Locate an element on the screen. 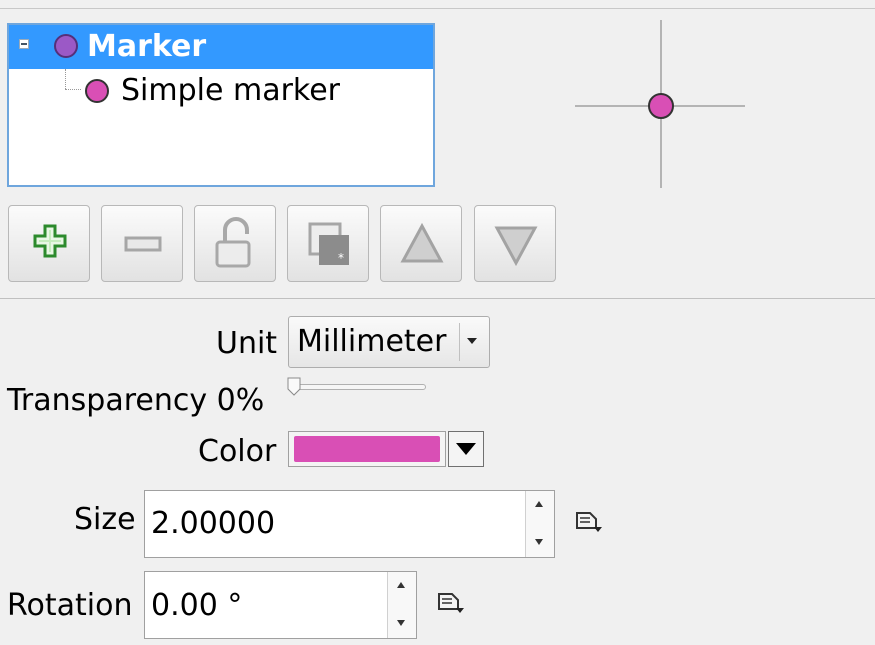 This screenshot has height=645, width=875. transparency-slider is located at coordinates (358, 387).